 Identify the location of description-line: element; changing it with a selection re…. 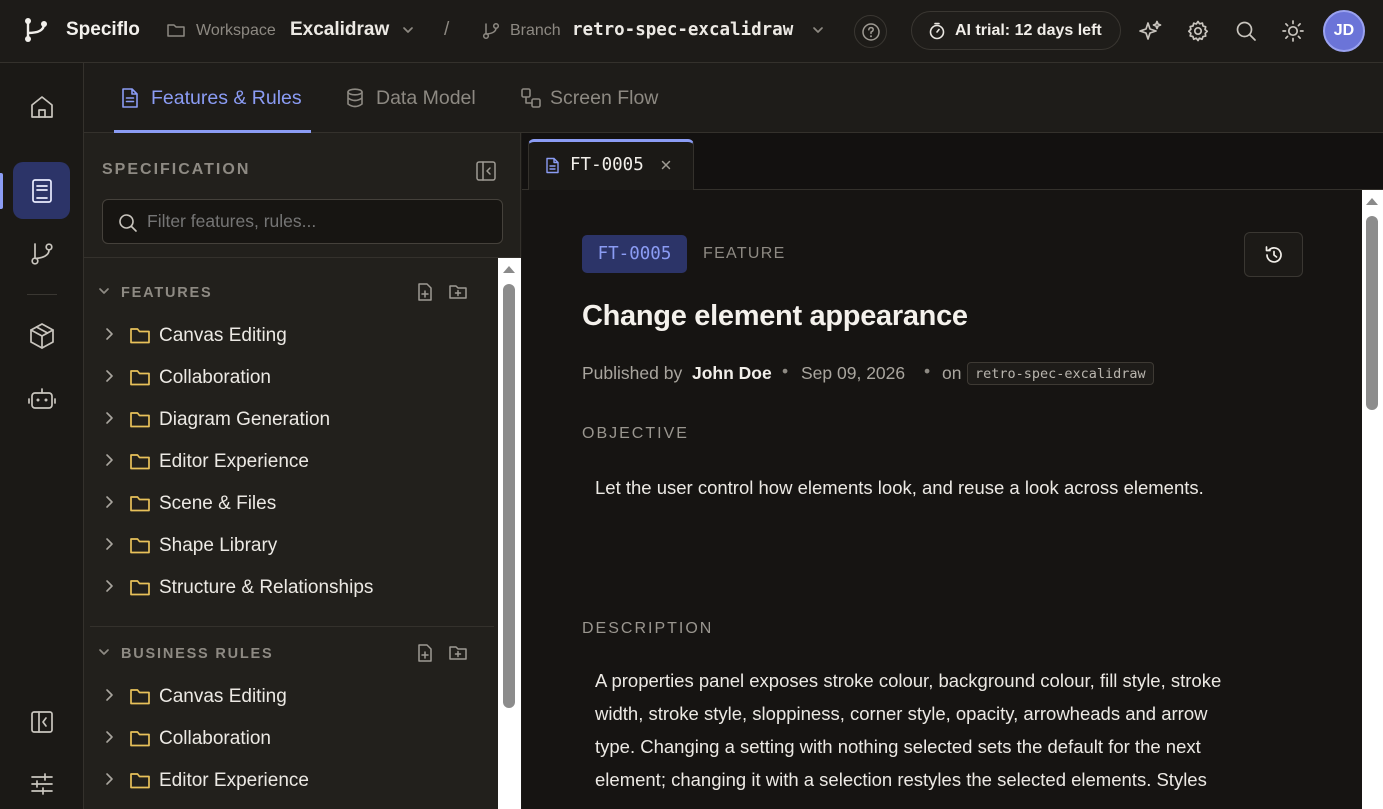
(901, 779).